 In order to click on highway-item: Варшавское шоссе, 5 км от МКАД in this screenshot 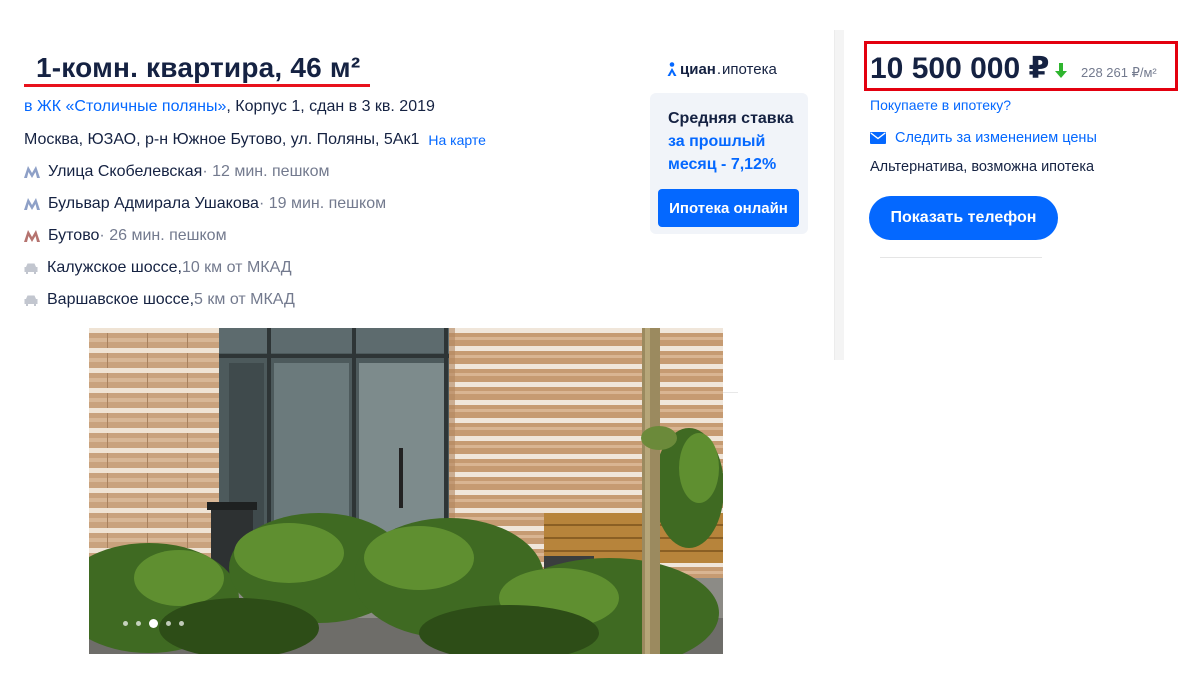, I will do `click(159, 300)`.